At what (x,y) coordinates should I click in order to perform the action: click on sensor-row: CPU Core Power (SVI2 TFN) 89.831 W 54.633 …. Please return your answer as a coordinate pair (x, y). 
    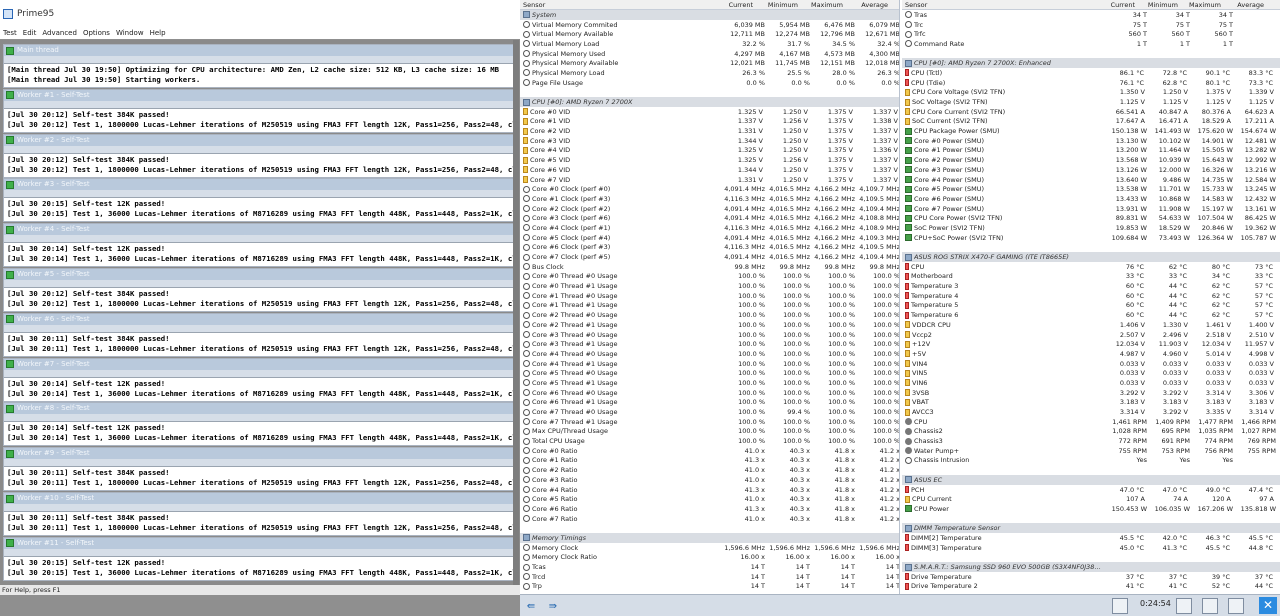
    Looking at the image, I should click on (1091, 218).